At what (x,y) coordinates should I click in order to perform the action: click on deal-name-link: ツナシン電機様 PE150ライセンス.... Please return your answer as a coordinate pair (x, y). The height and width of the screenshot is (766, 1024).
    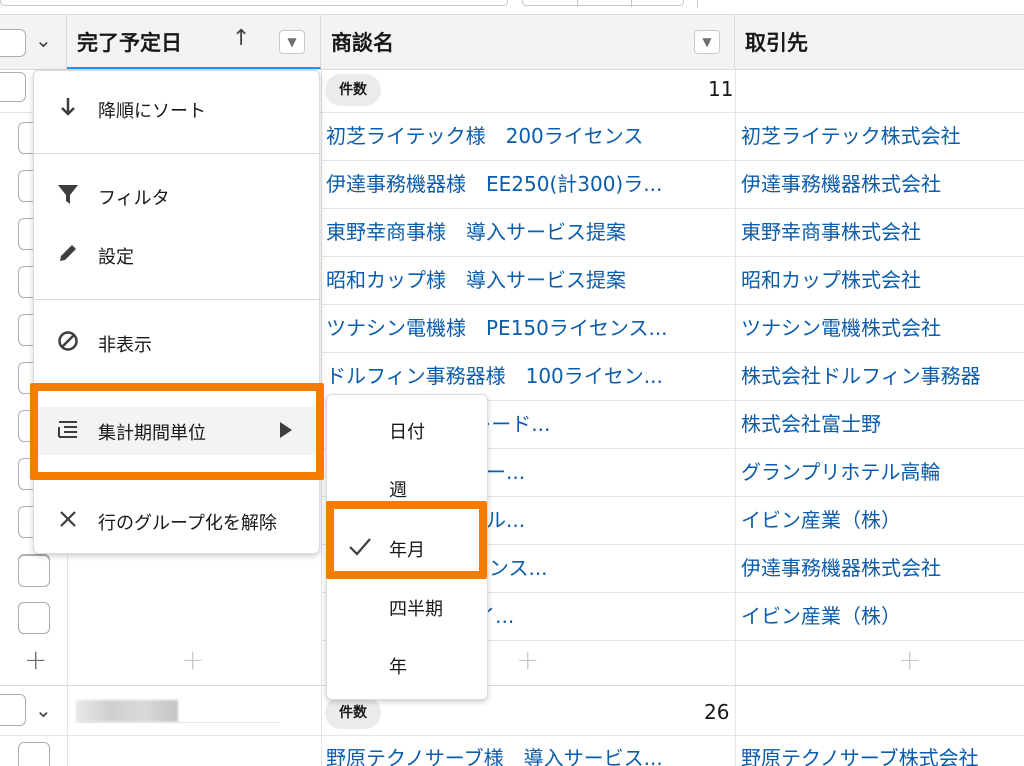
    Looking at the image, I should click on (497, 326).